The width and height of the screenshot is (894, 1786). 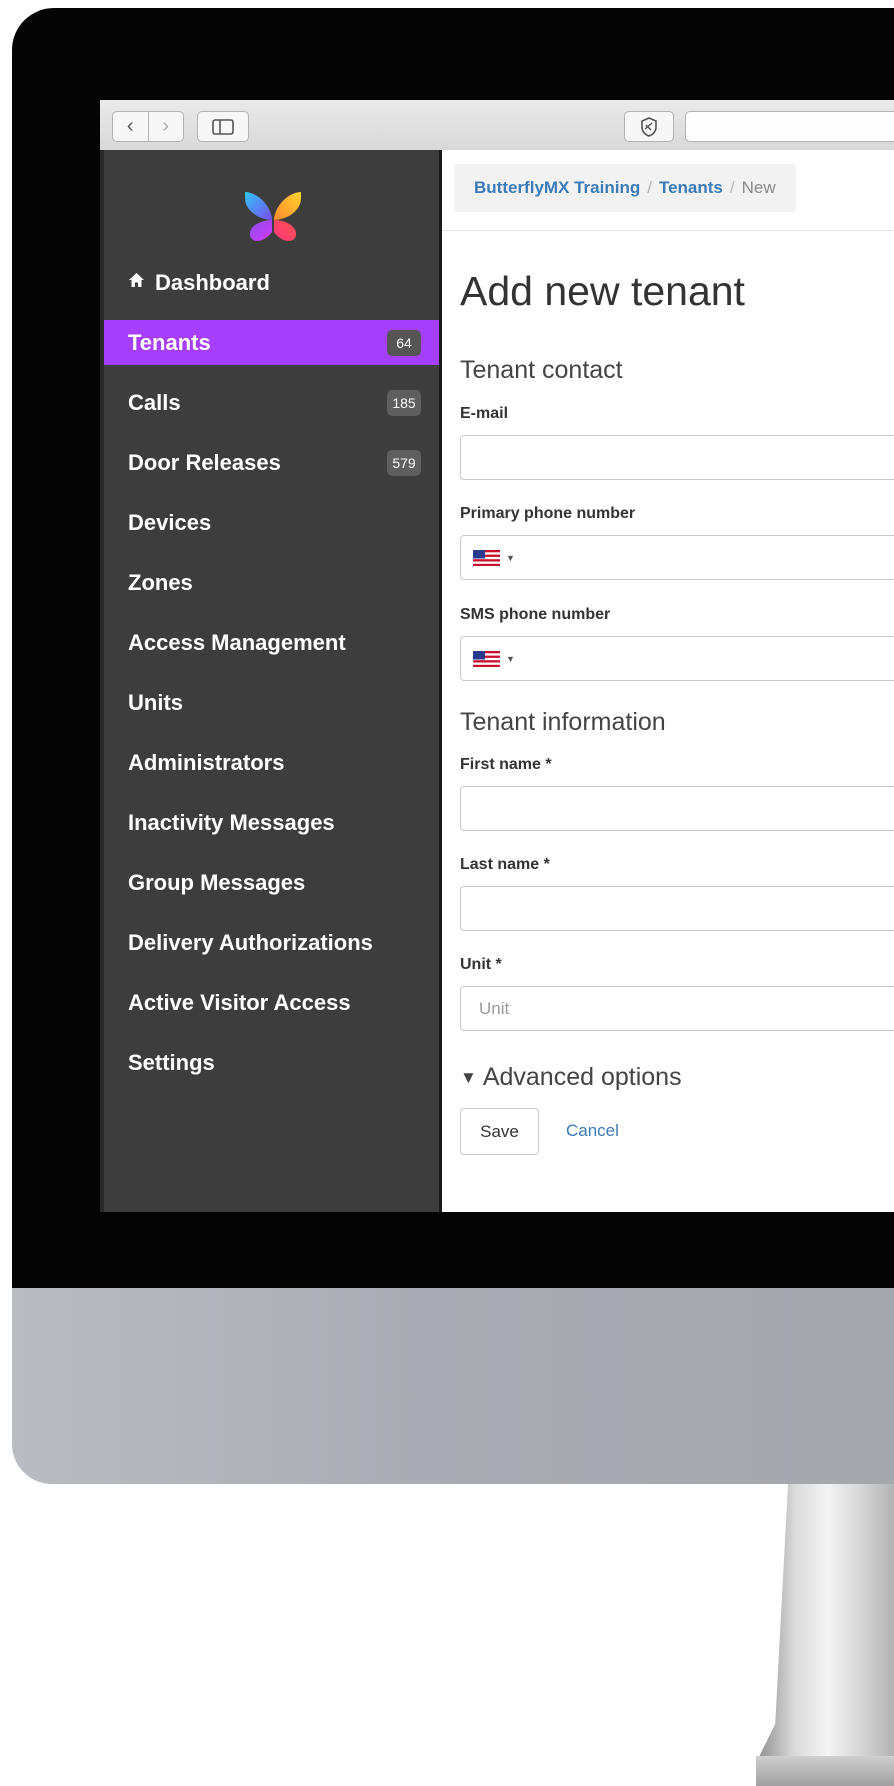 I want to click on sidebar-item-label: Zones, so click(x=160, y=582).